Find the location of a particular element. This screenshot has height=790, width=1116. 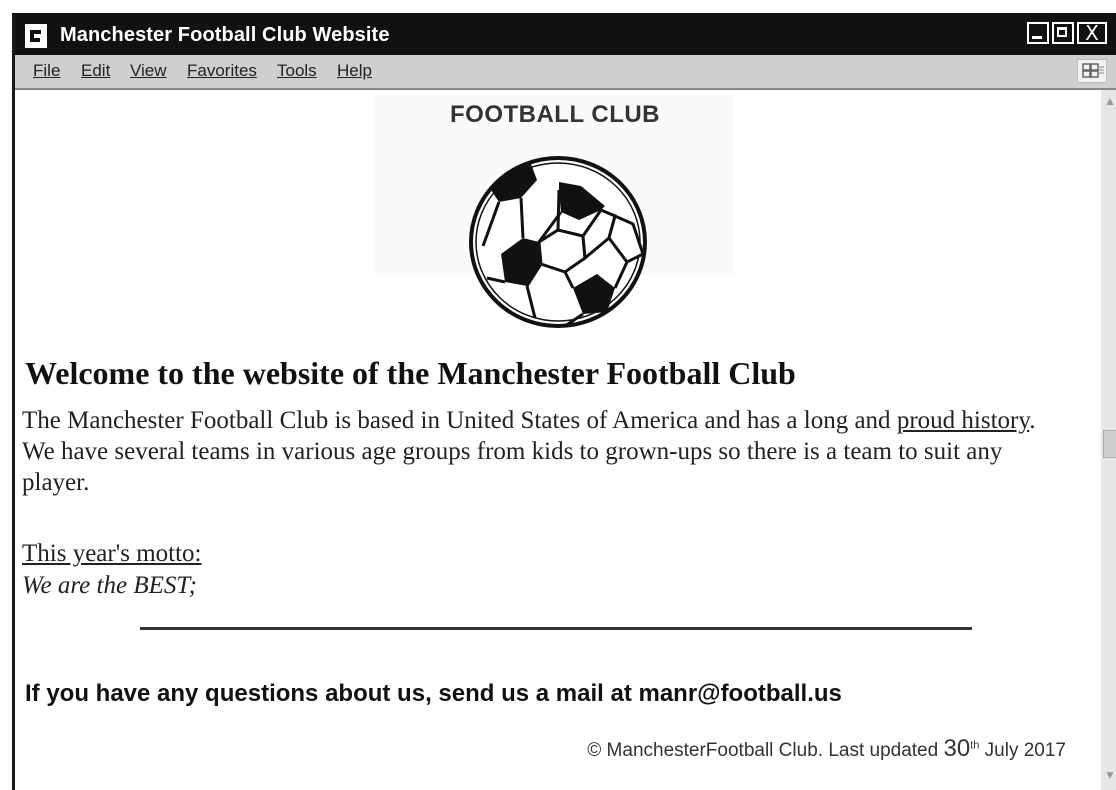

scroll-down-icon: ▼ is located at coordinates (1109, 776).